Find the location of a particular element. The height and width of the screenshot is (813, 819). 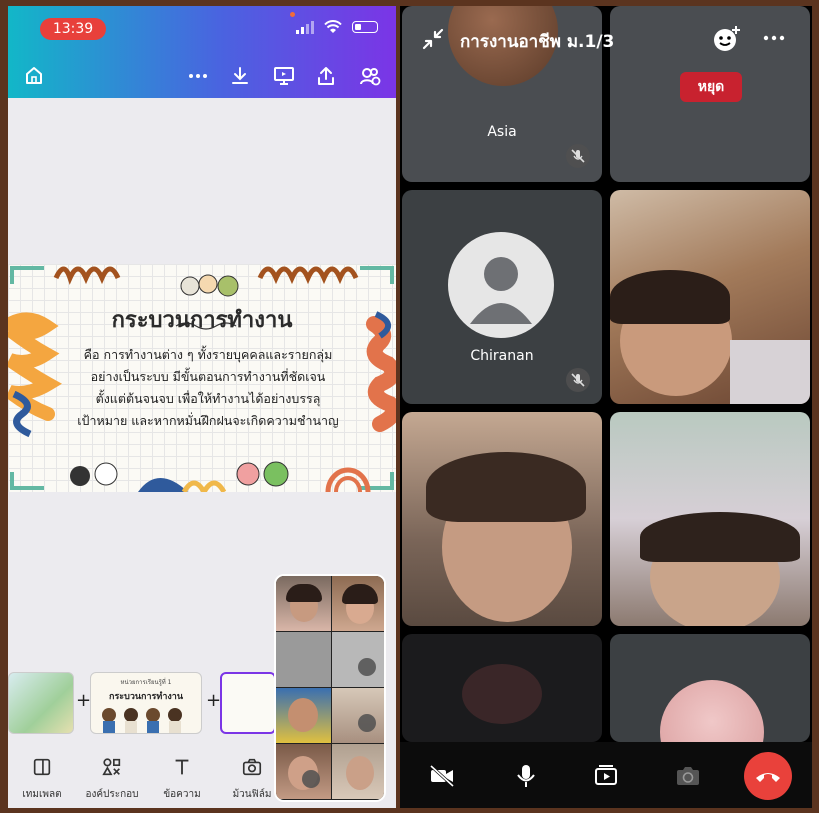

share-screen-icon is located at coordinates (606, 776).